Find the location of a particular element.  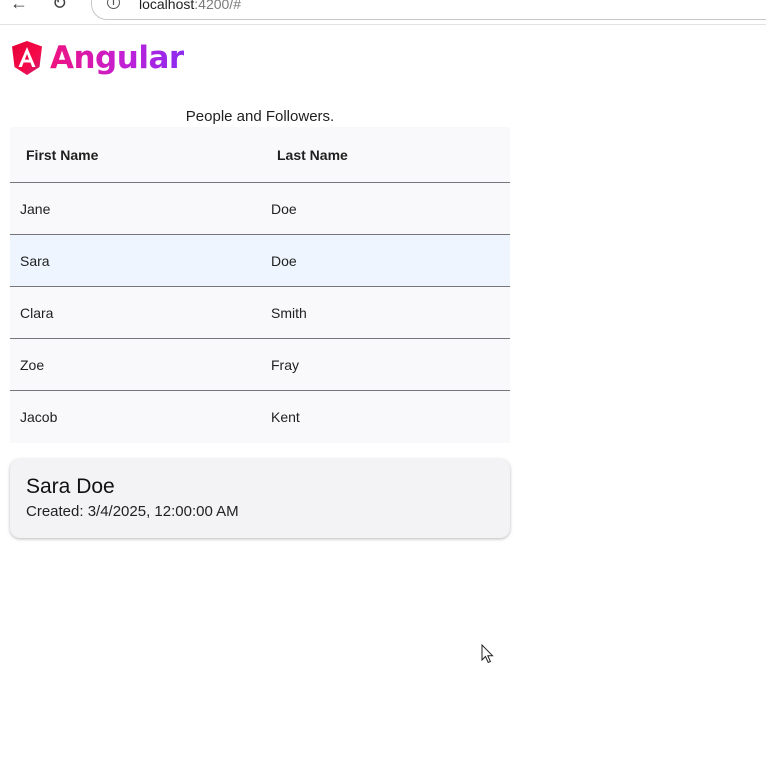

browser-toolbar: ← ↻ i localhost:4200/# is located at coordinates (383, 12).